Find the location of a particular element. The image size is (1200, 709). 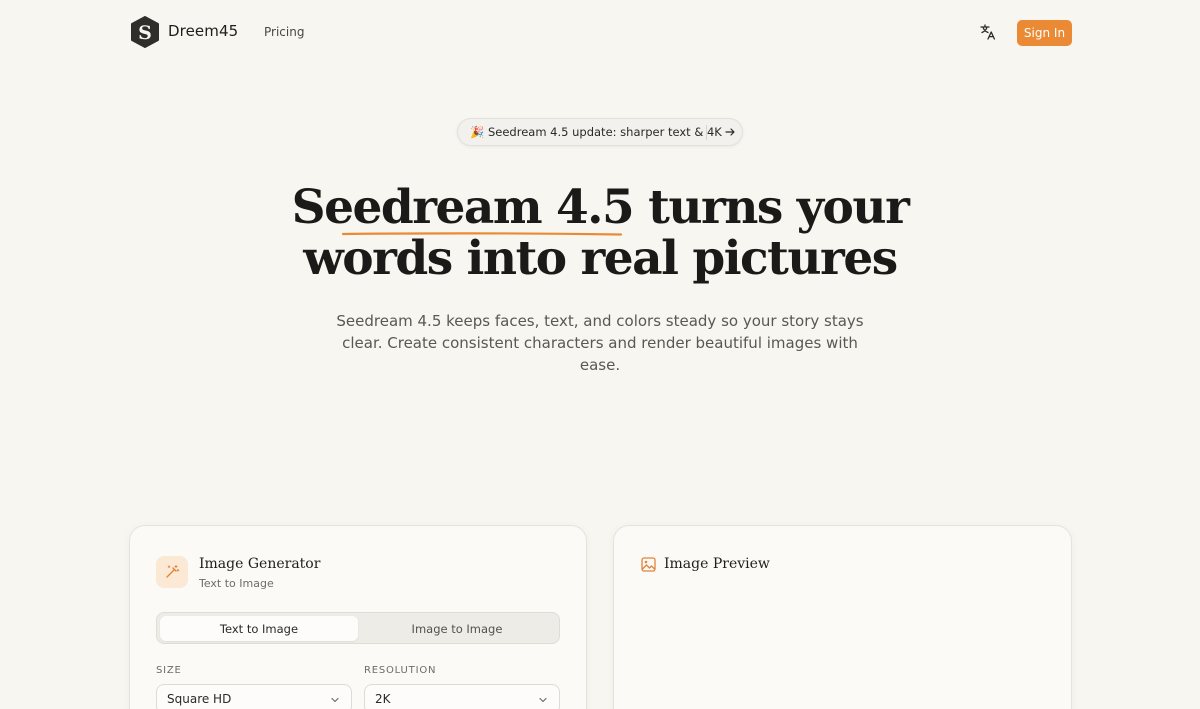

size-select: Square HD is located at coordinates (254, 696).